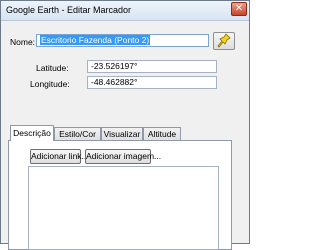  What do you see at coordinates (77, 133) in the screenshot?
I see `tab-style-color: Estilo/Cor` at bounding box center [77, 133].